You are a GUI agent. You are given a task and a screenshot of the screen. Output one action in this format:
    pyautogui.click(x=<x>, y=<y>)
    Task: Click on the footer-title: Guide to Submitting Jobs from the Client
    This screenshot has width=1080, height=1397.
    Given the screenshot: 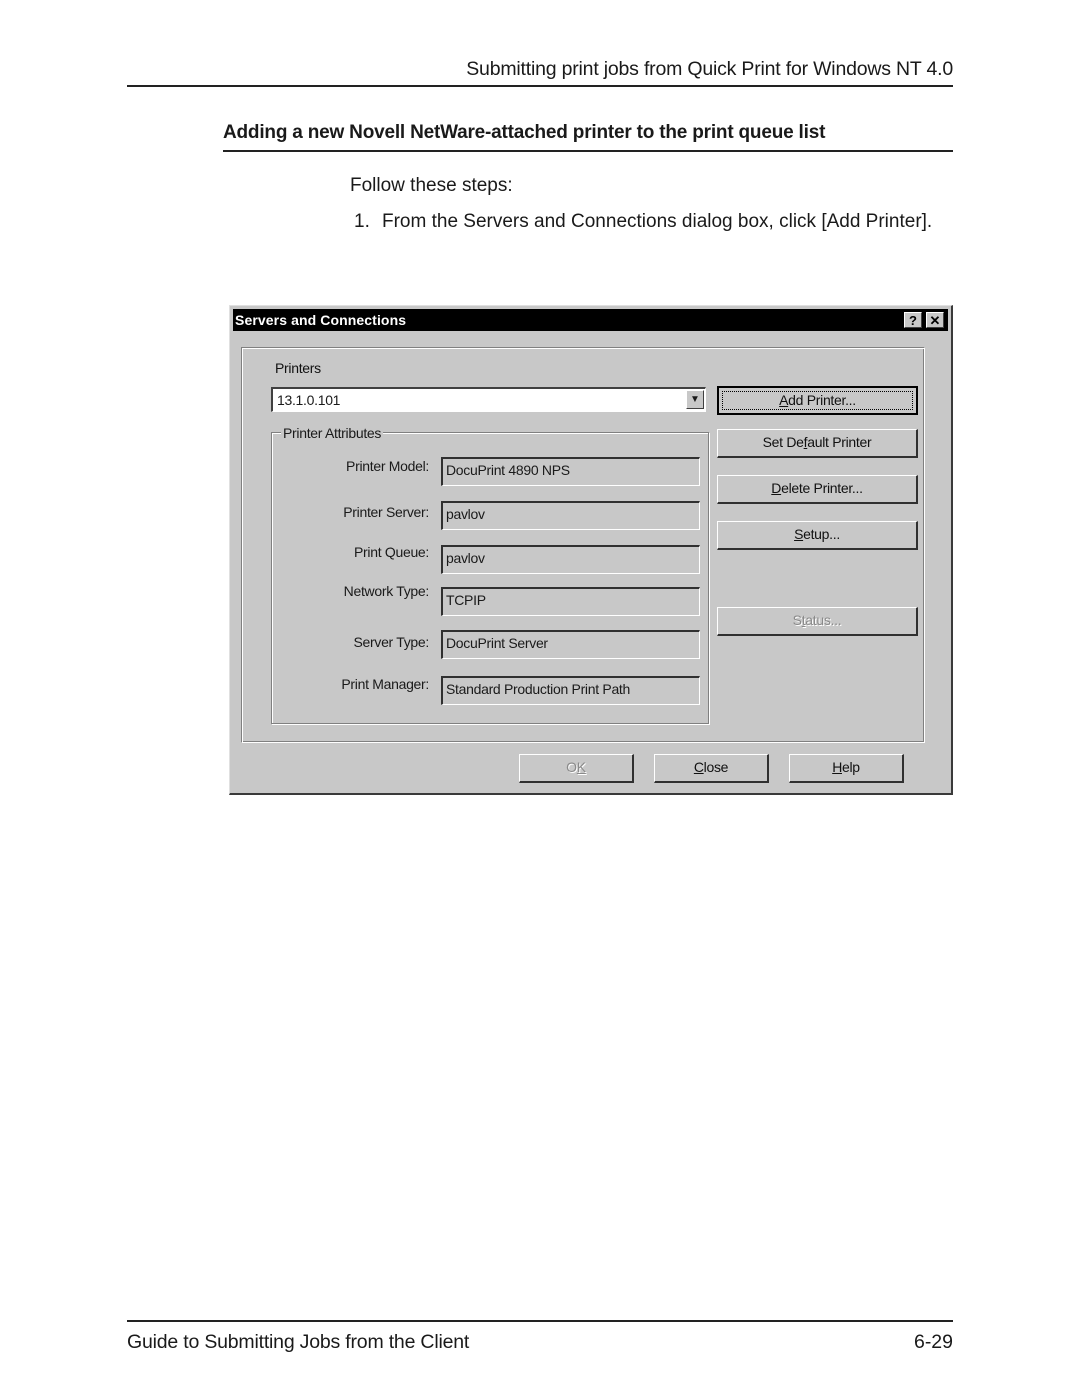 What is the action you would take?
    pyautogui.click(x=298, y=1342)
    